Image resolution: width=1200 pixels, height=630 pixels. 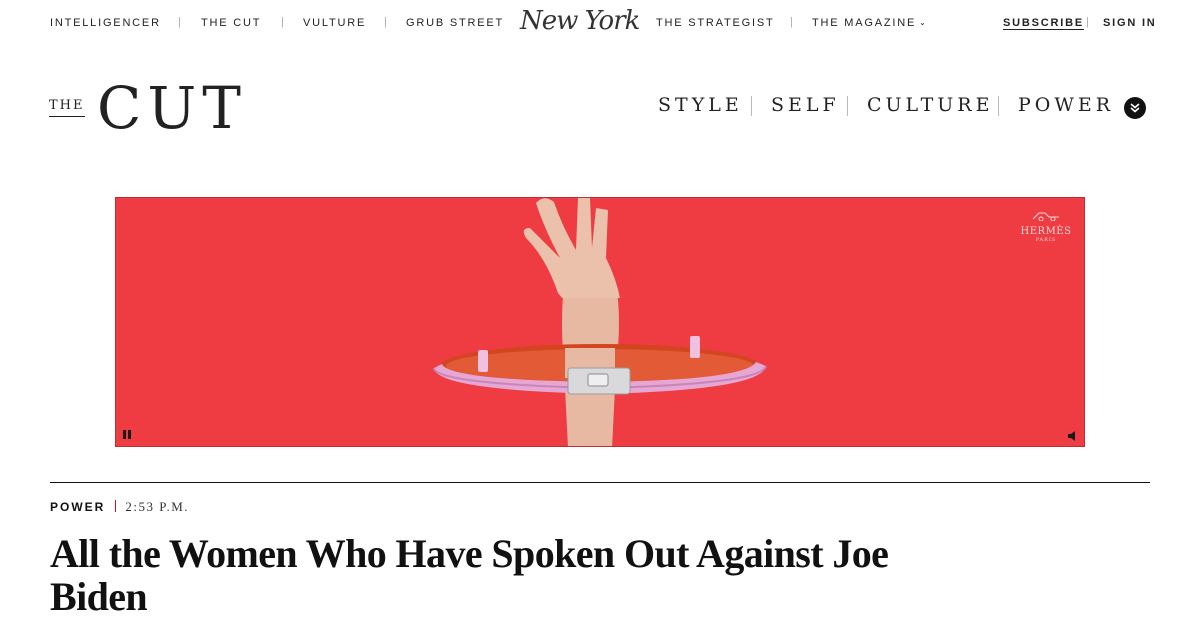 I want to click on chevron-down-icon: ⌄, so click(x=923, y=22).